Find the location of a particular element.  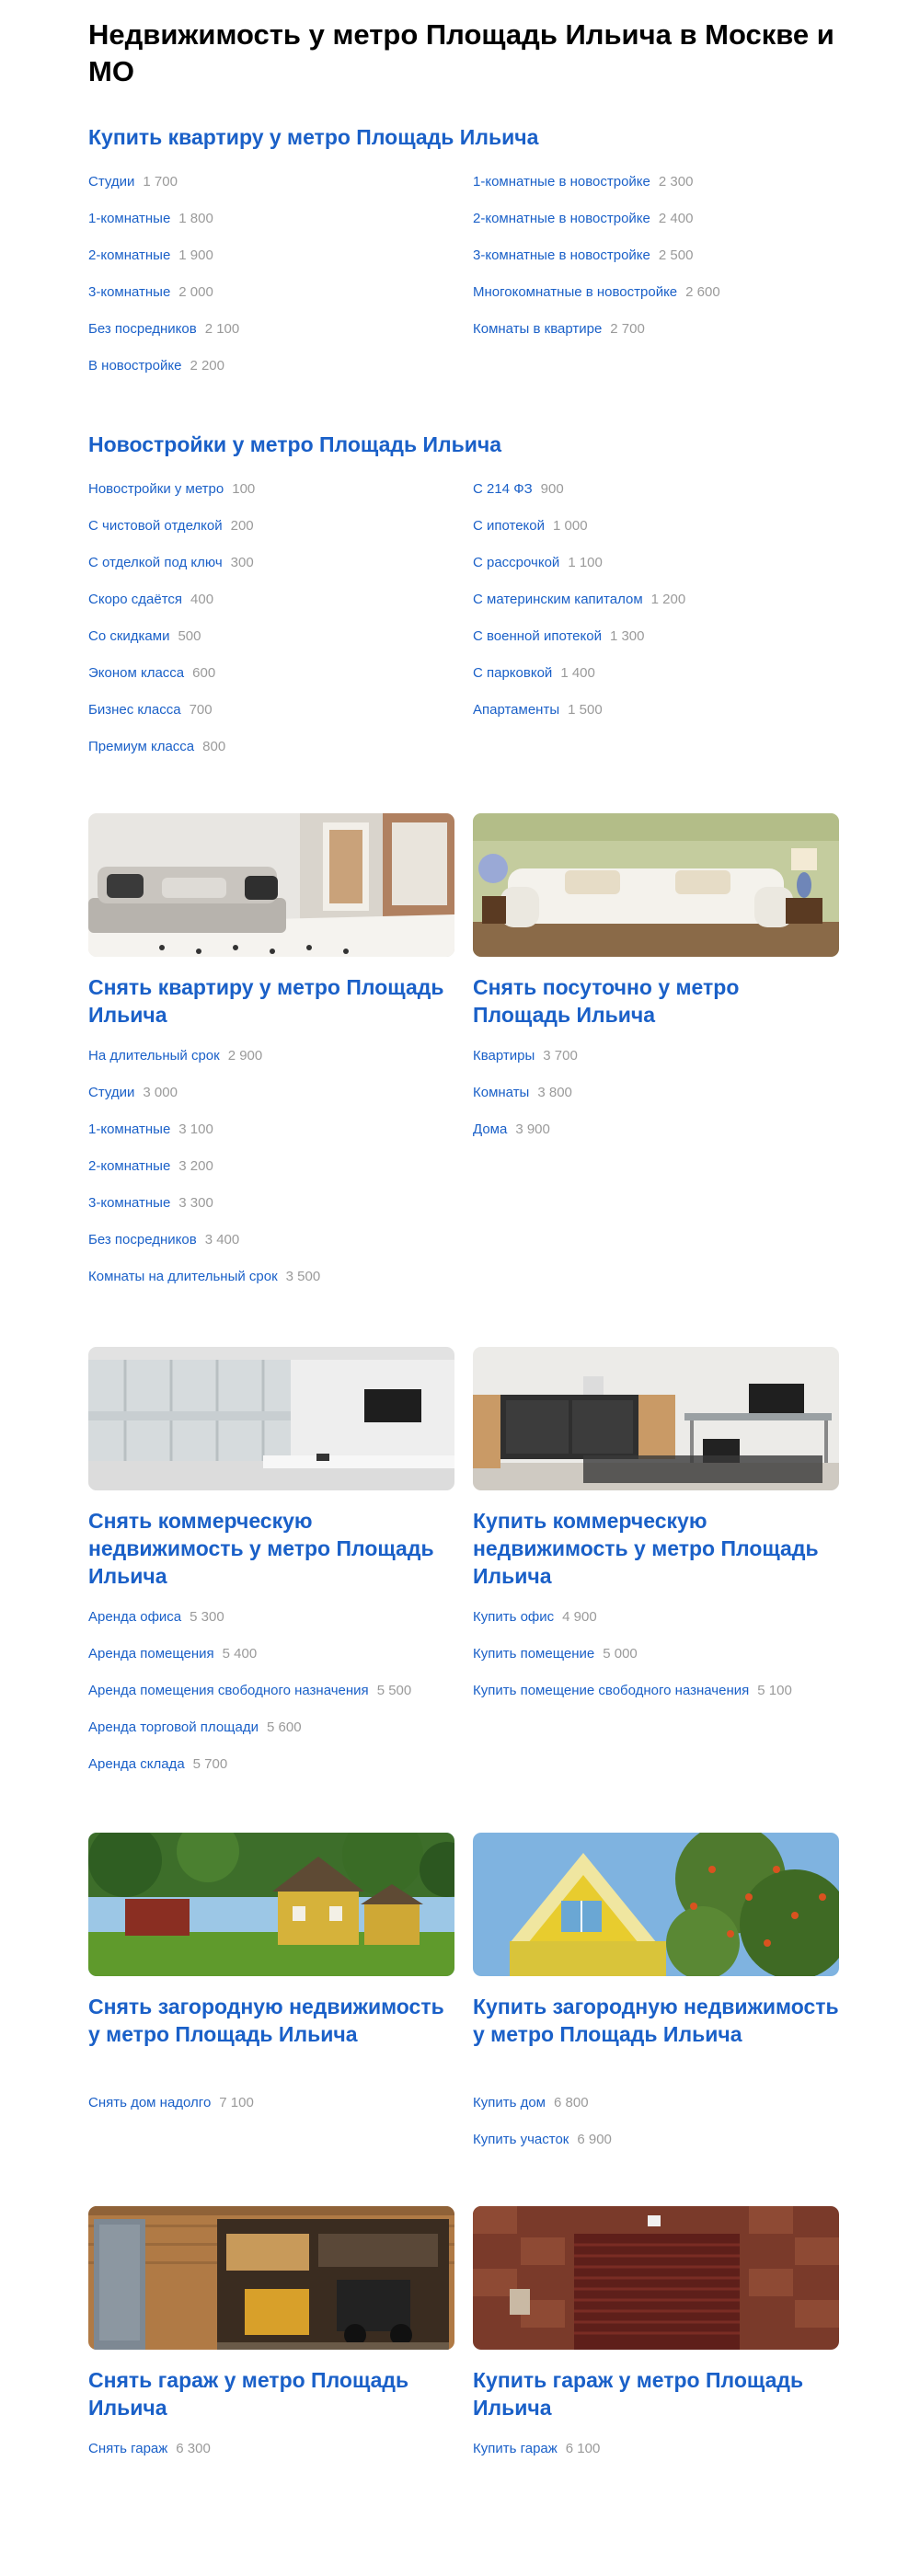

rent-commercial-link: Аренда помещения is located at coordinates (151, 1654).